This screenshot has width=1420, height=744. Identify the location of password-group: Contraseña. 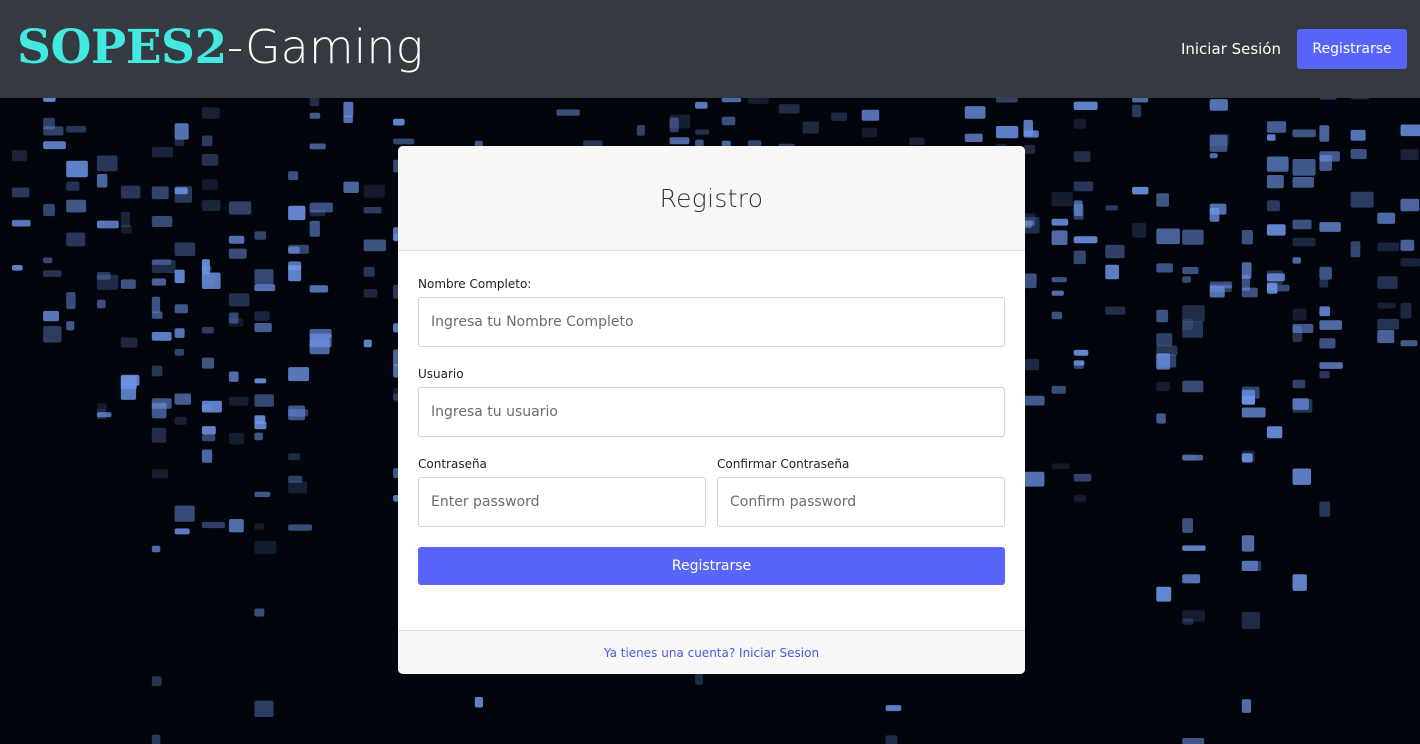
(562, 492).